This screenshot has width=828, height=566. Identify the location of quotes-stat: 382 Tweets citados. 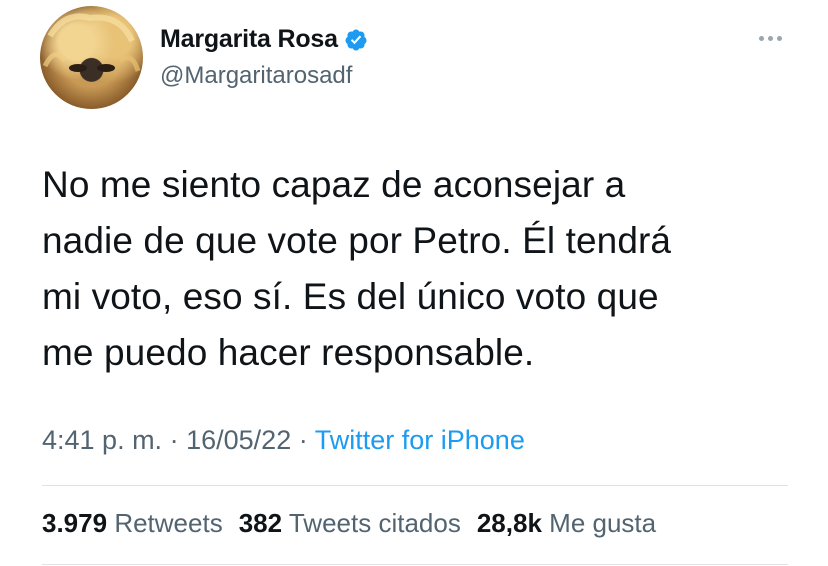
(350, 523).